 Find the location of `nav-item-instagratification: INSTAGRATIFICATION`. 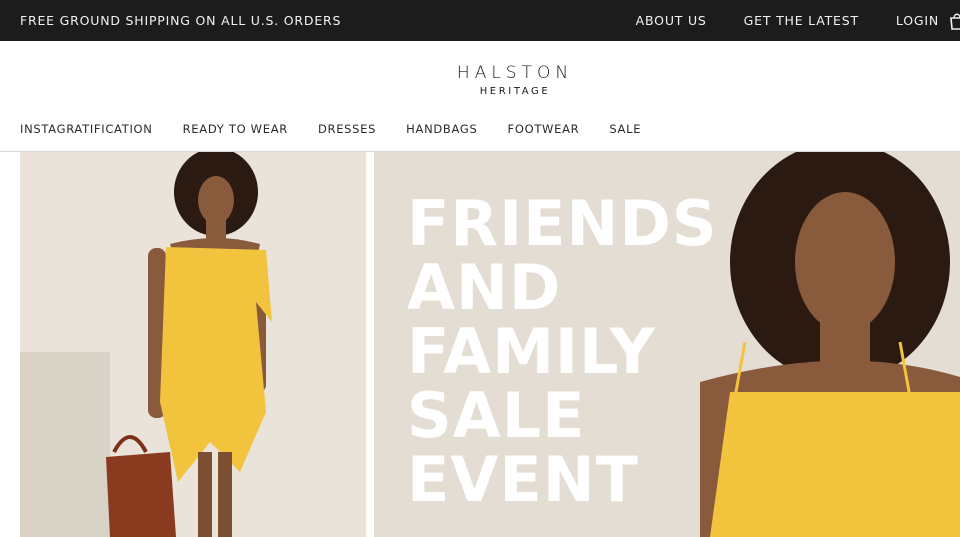

nav-item-instagratification: INSTAGRATIFICATION is located at coordinates (86, 129).